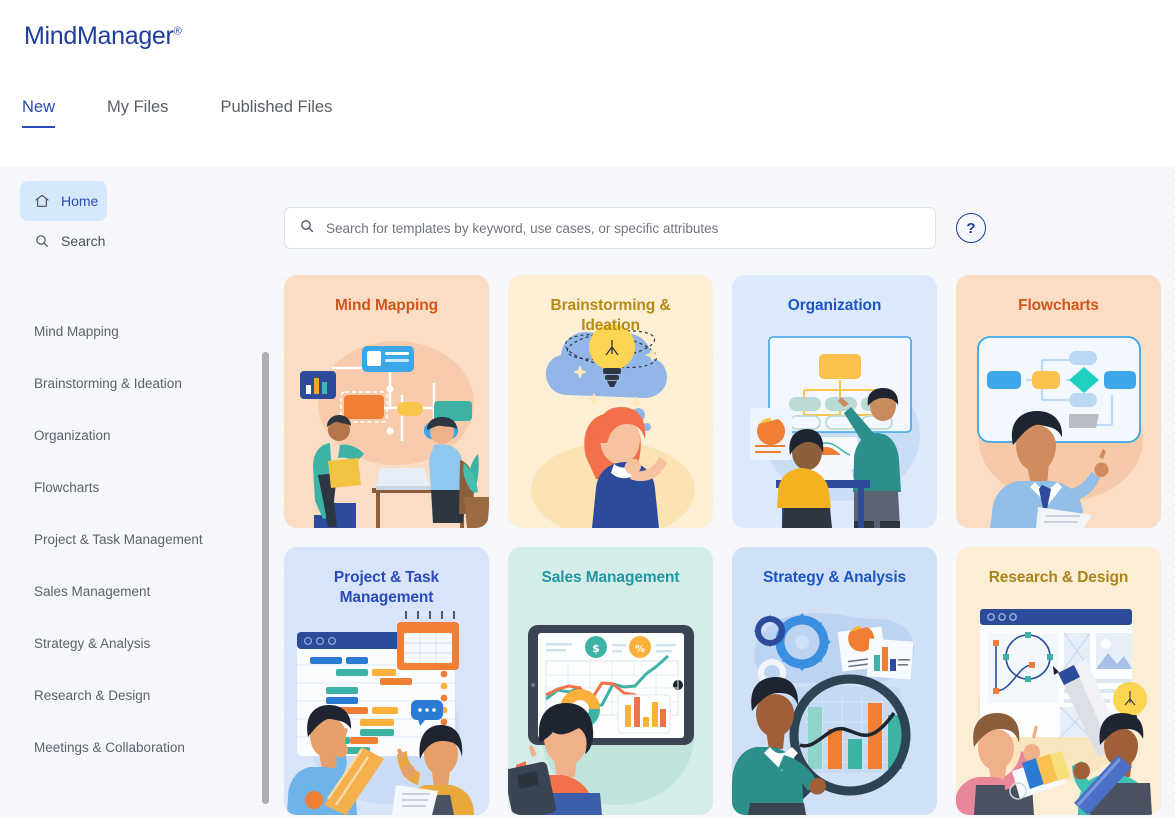 The width and height of the screenshot is (1175, 818). What do you see at coordinates (834, 305) in the screenshot?
I see `card-title-organization: Organization` at bounding box center [834, 305].